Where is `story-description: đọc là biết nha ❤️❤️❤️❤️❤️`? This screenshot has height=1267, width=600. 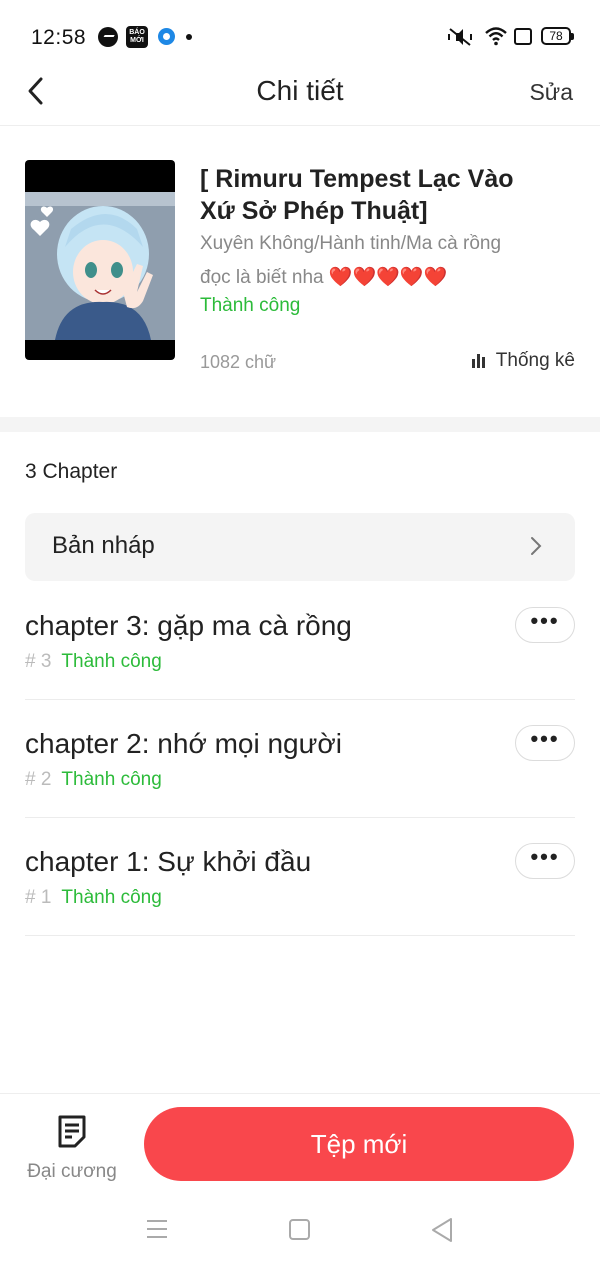
story-description: đọc là biết nha ❤️❤️❤️❤️❤️ is located at coordinates (324, 277).